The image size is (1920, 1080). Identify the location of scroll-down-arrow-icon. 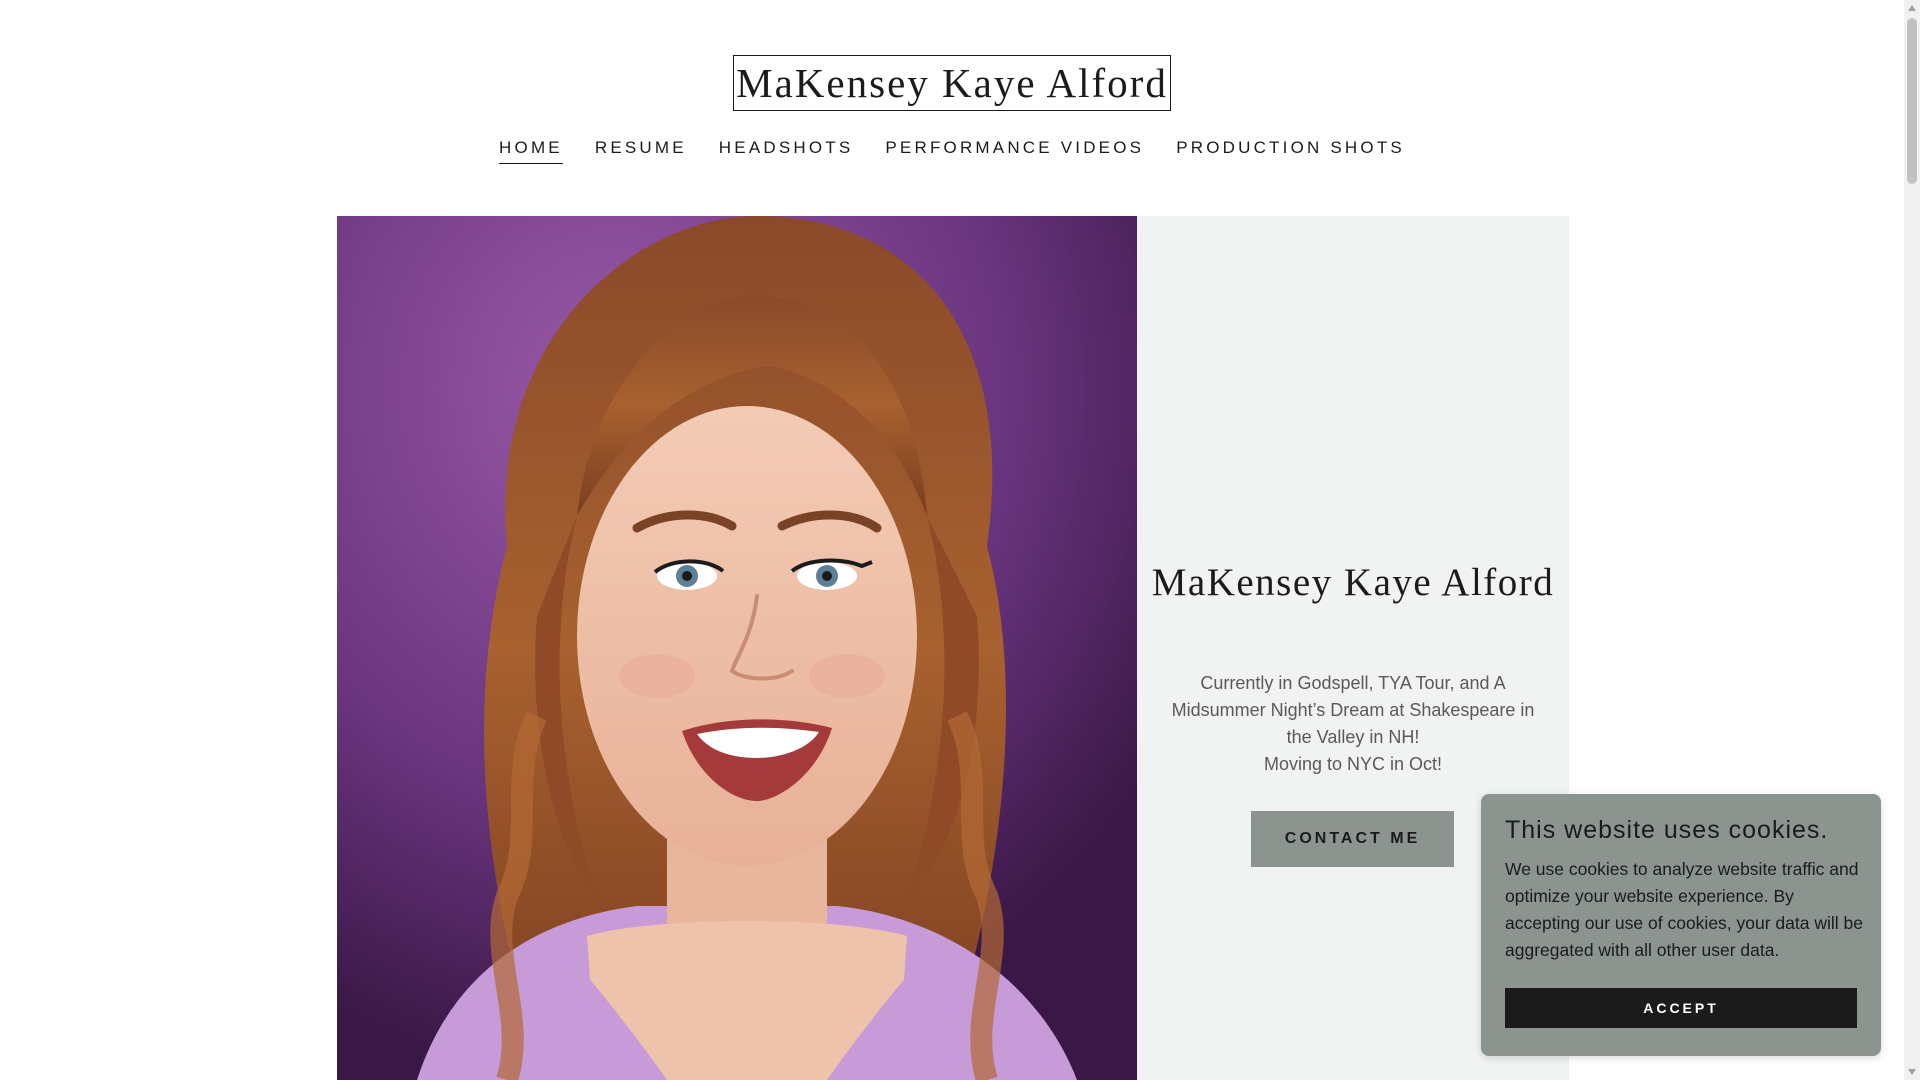
(1912, 1072).